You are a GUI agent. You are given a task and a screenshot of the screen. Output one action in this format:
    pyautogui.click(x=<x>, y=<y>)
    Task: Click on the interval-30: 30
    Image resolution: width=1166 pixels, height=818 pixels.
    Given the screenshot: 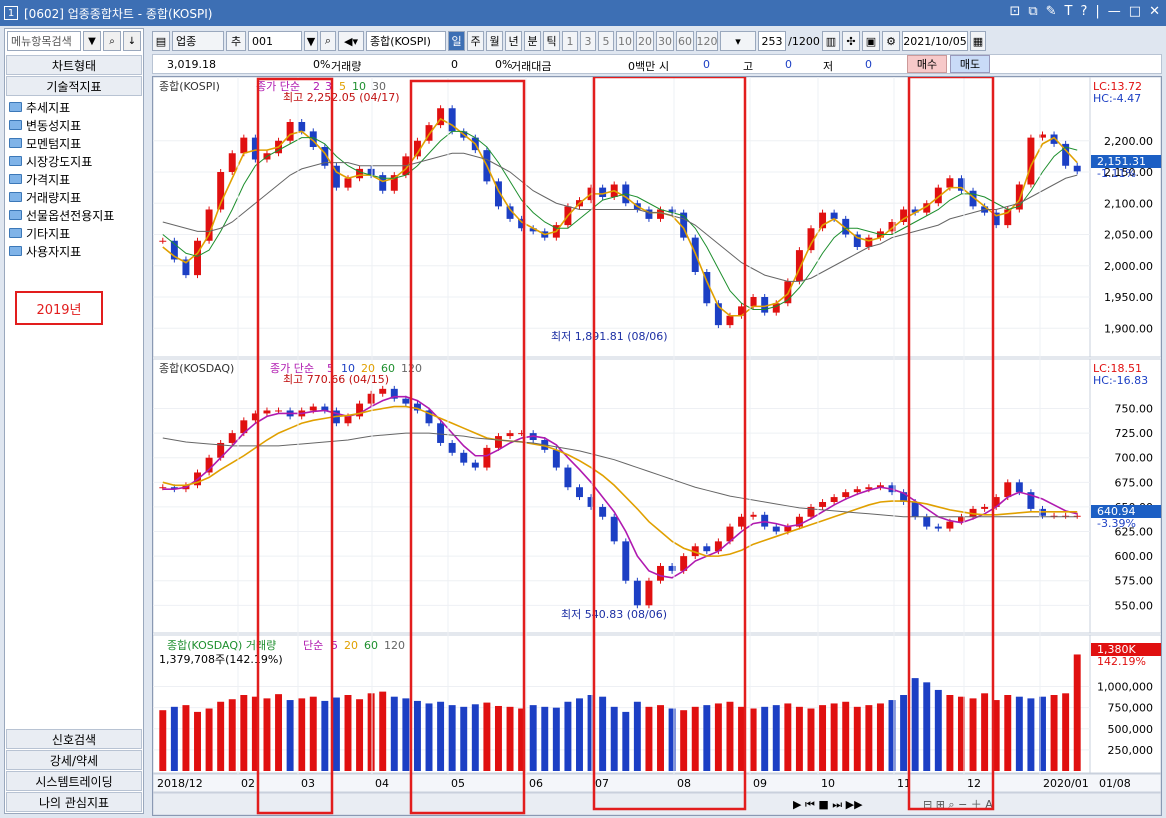 What is the action you would take?
    pyautogui.click(x=665, y=41)
    